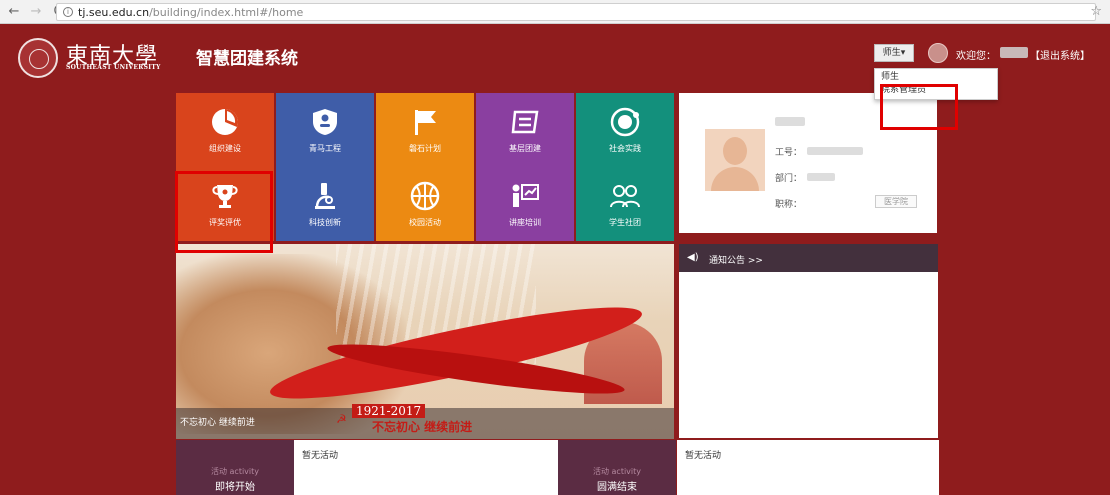 This screenshot has width=1110, height=495. I want to click on tile-qingma: 青马工程, so click(325, 130).